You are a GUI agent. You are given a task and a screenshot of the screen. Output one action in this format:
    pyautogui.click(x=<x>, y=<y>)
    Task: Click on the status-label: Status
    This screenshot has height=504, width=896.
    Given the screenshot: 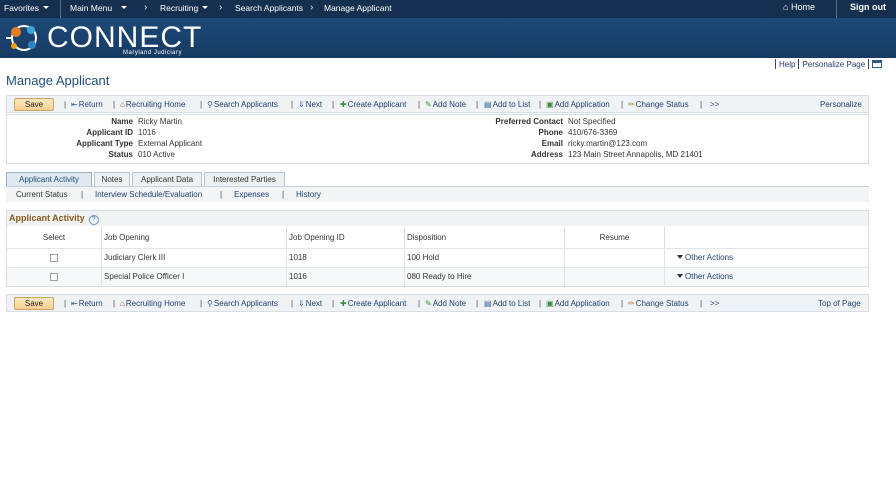 What is the action you would take?
    pyautogui.click(x=120, y=154)
    